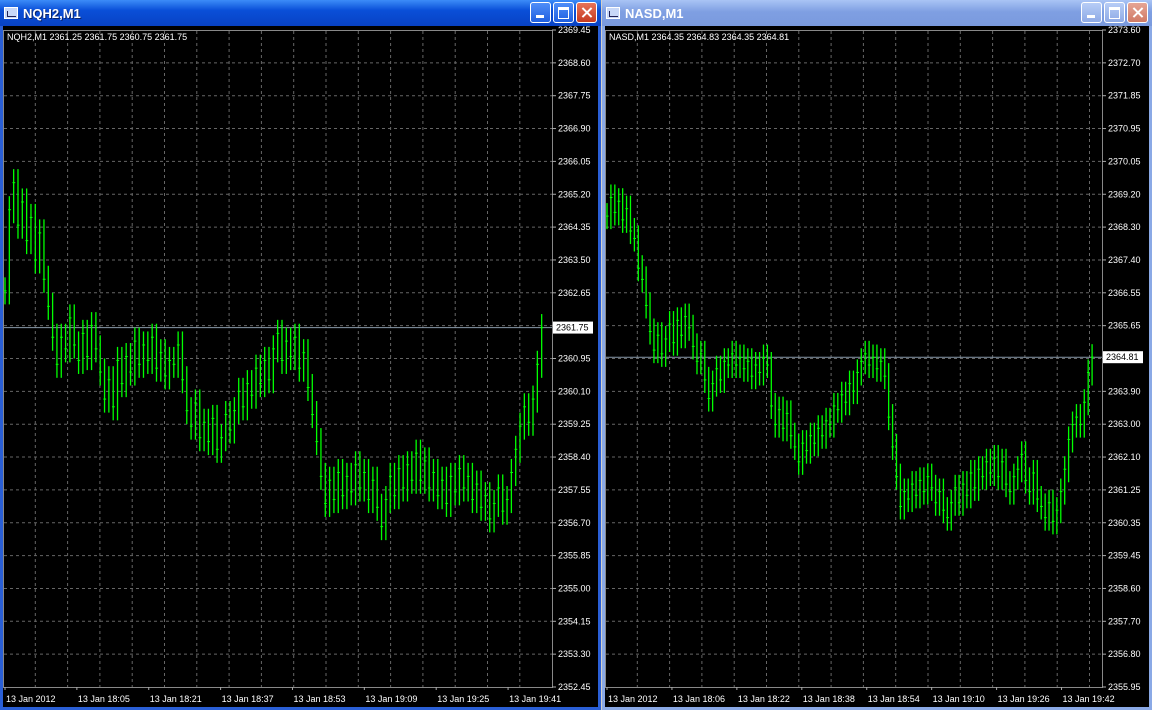 The width and height of the screenshot is (1152, 710). What do you see at coordinates (1124, 457) in the screenshot?
I see `y-tick-label: 2362.10` at bounding box center [1124, 457].